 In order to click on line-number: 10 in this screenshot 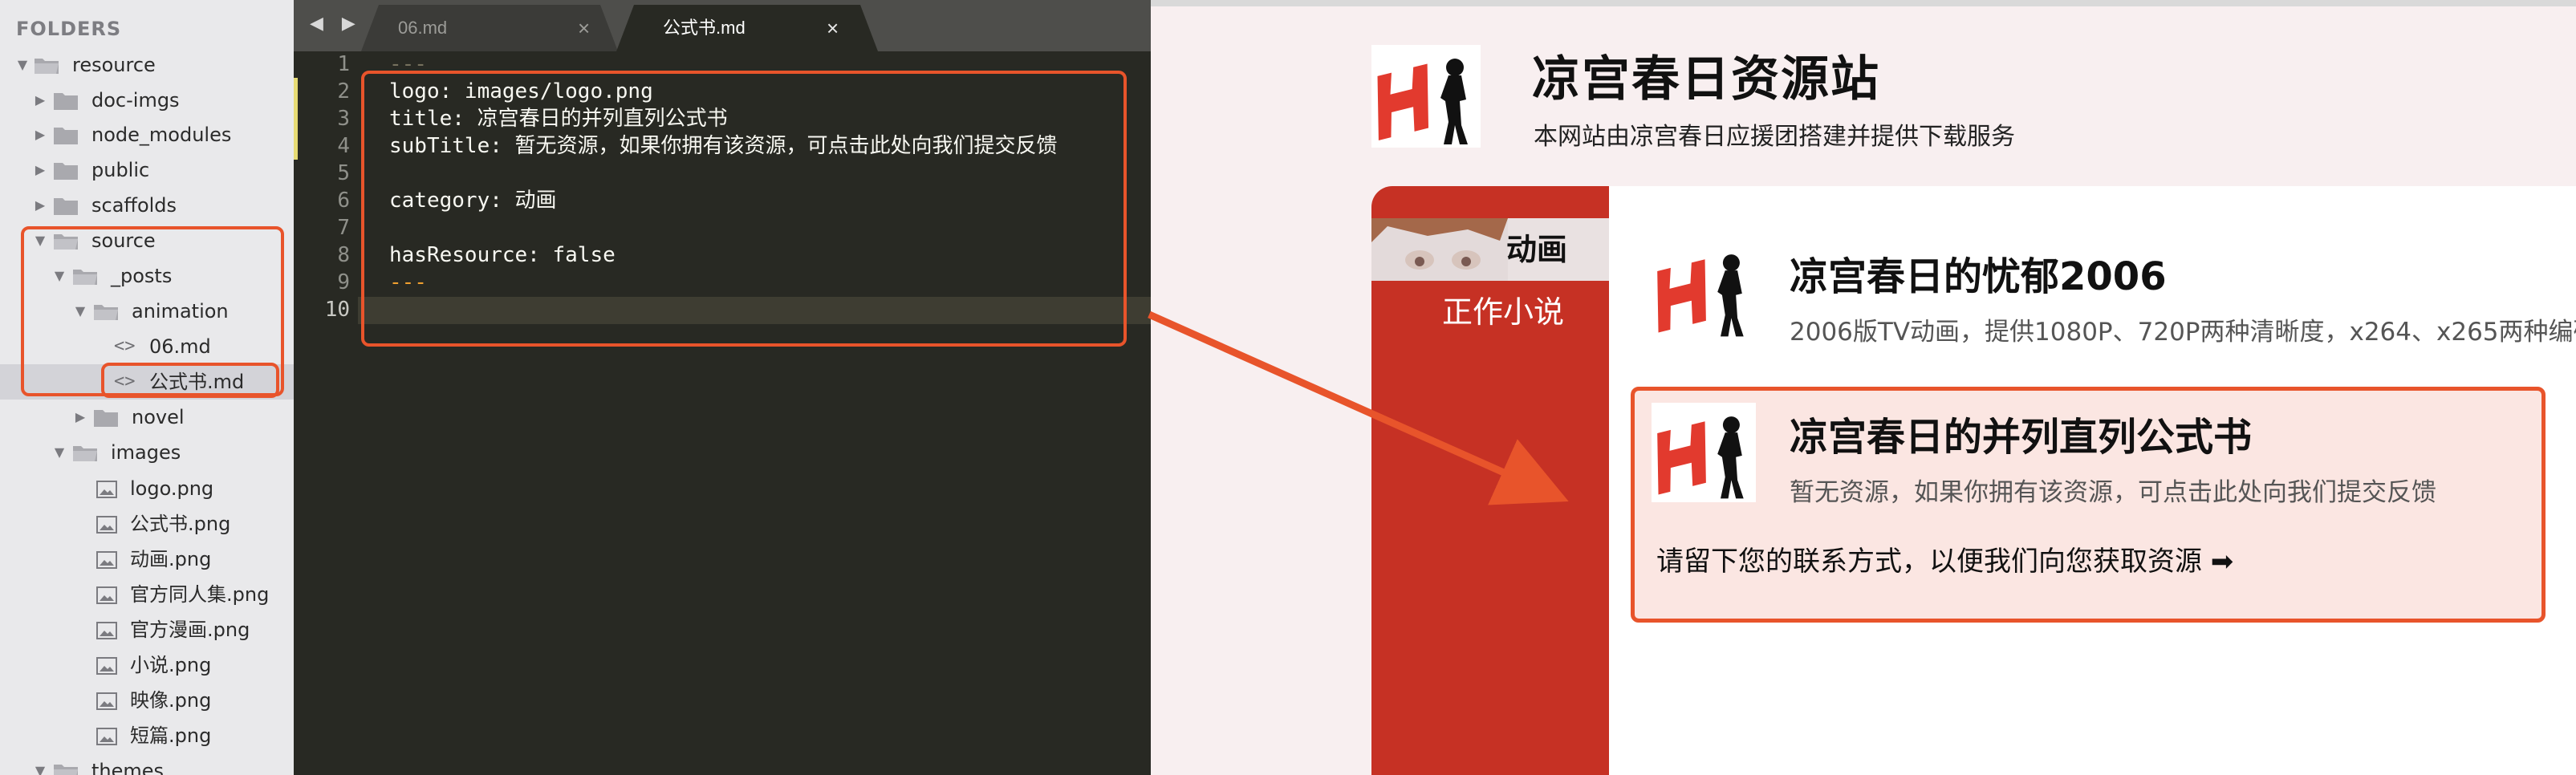, I will do `click(337, 310)`.